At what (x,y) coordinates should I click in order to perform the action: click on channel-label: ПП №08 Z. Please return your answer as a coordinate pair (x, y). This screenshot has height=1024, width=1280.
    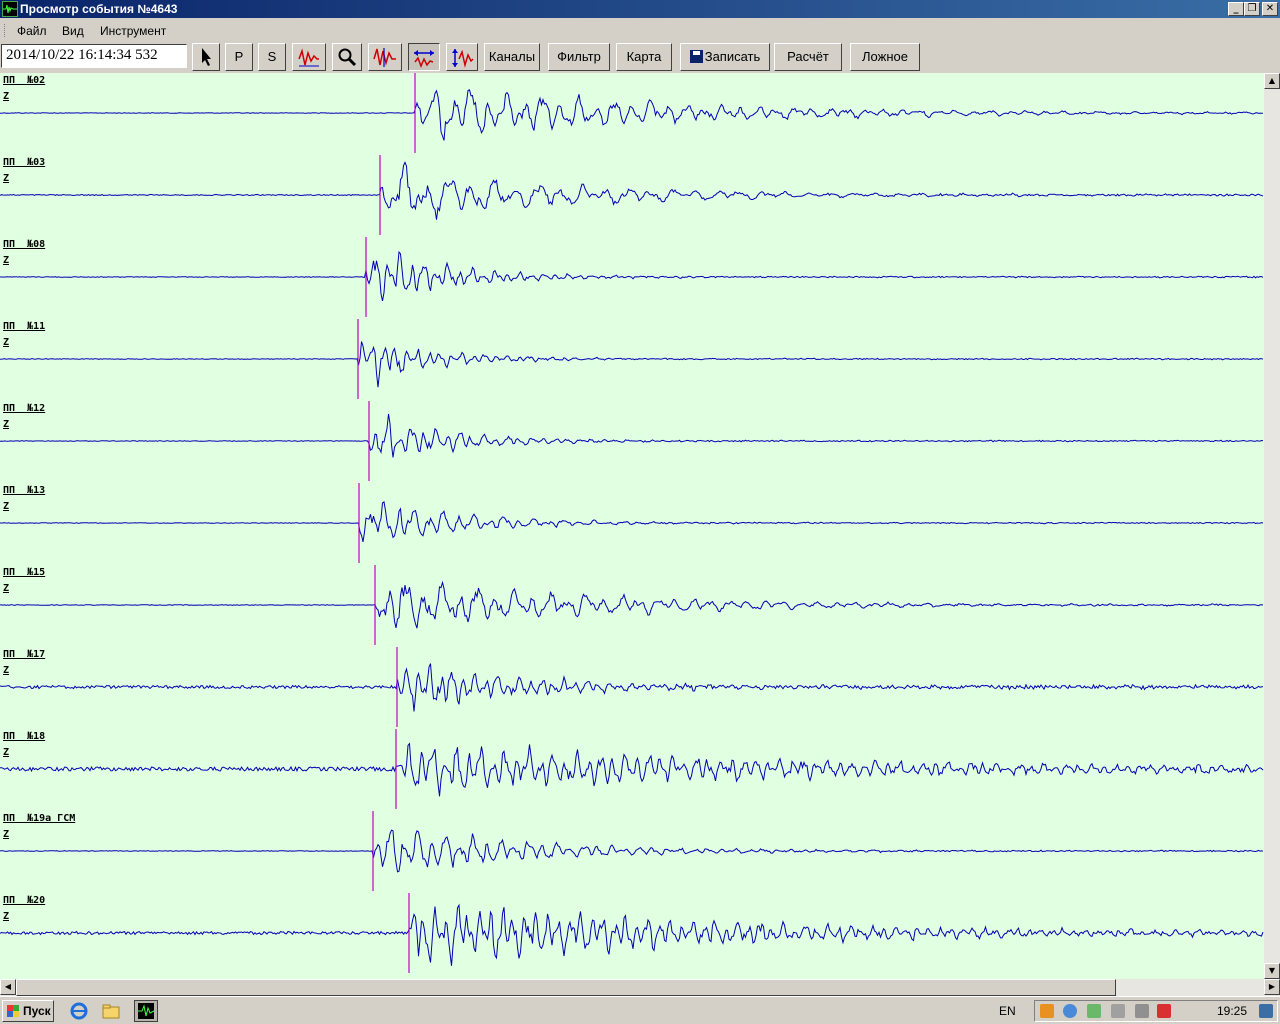
    Looking at the image, I should click on (24, 253).